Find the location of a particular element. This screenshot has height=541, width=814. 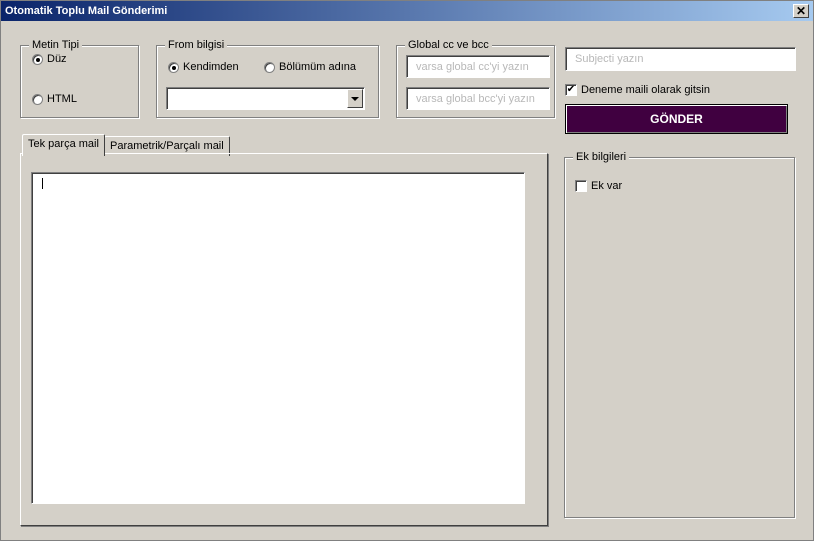

radio-bolumum-adina: Bölümüm adına is located at coordinates (310, 67).